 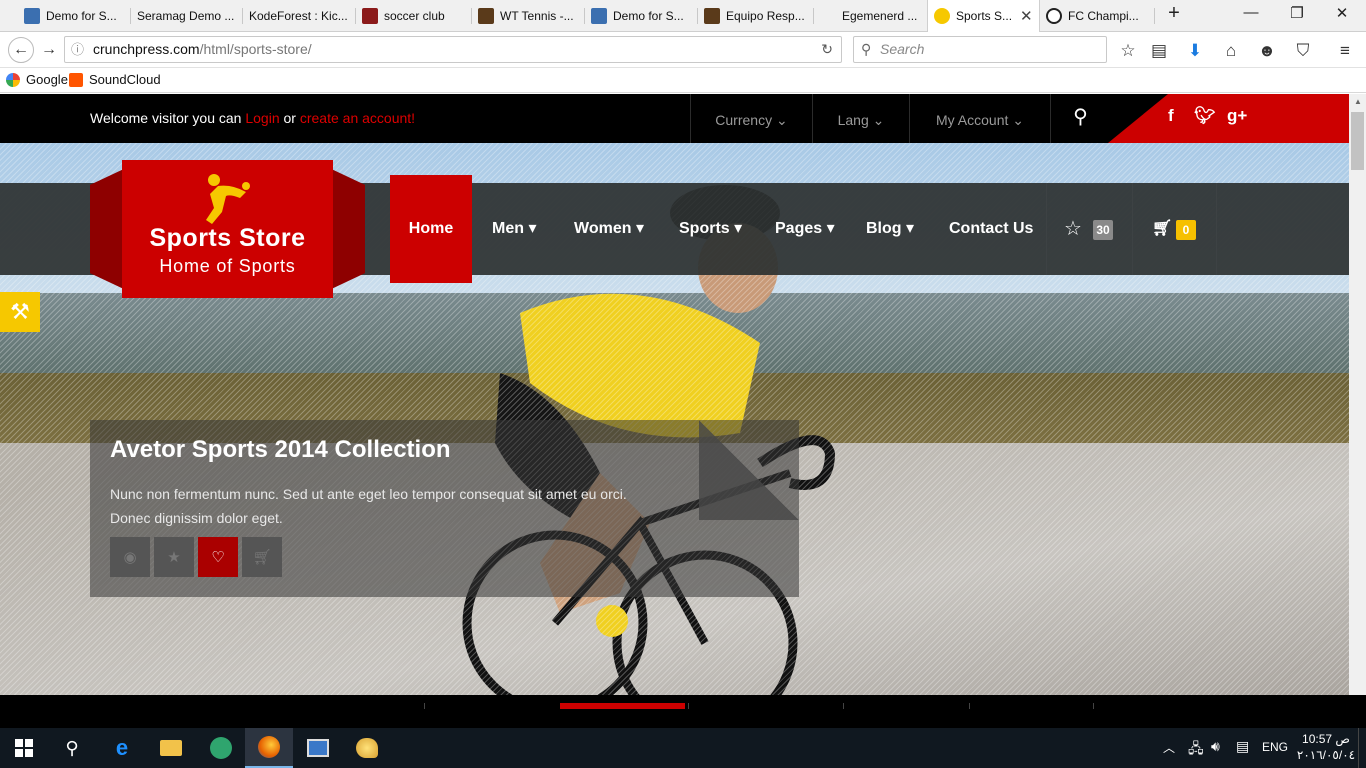 I want to click on new-tab-button: +, so click(x=1174, y=13).